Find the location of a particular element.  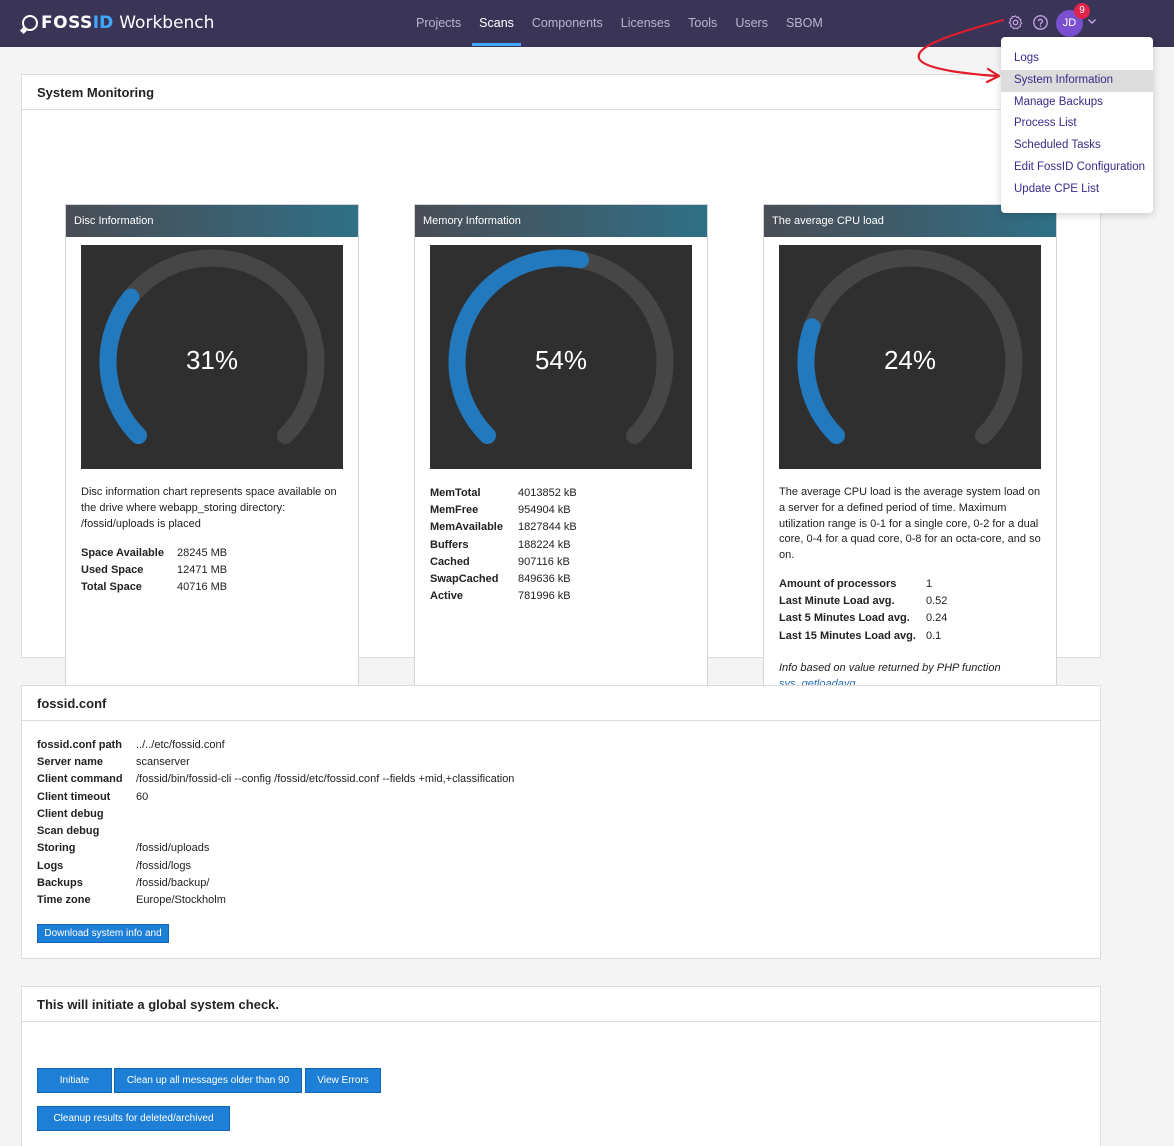

stat-key: MemAvailable is located at coordinates (466, 527).